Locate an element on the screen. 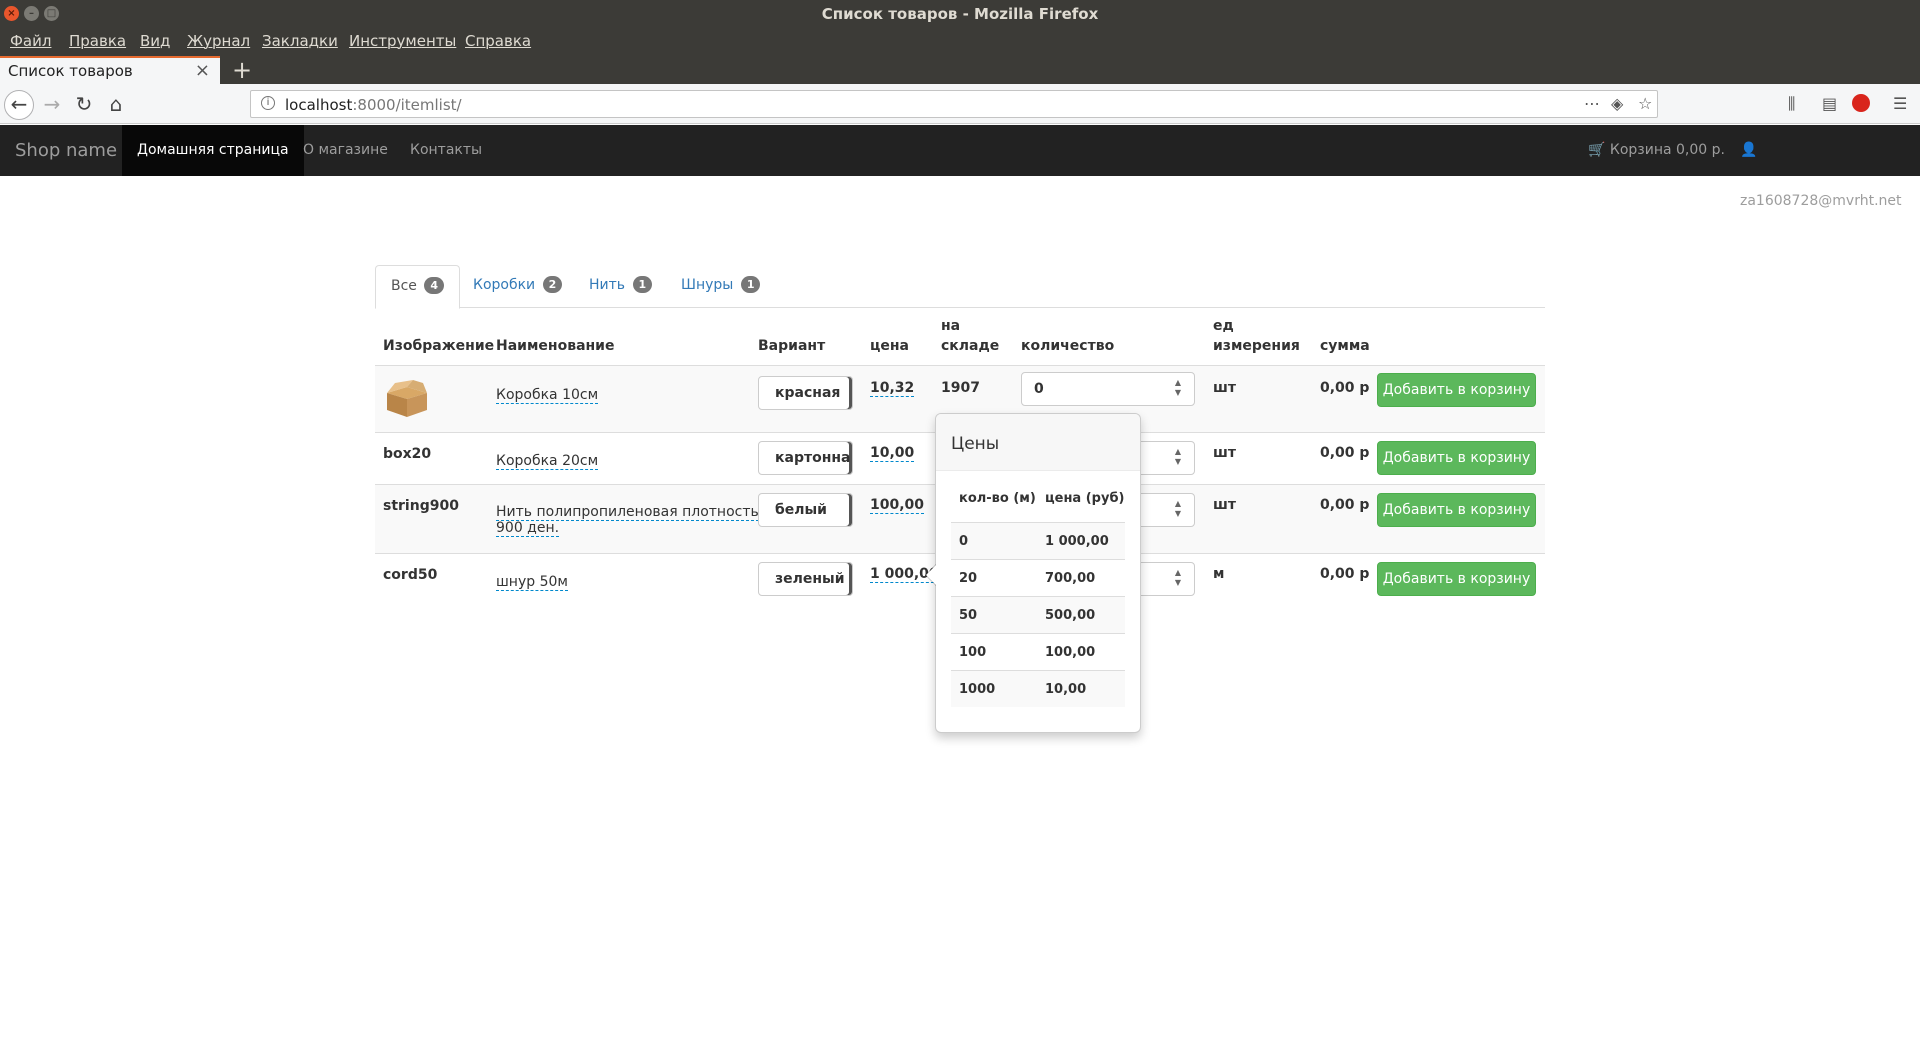  hamburger-menu-icon: ☰ is located at coordinates (1900, 103).